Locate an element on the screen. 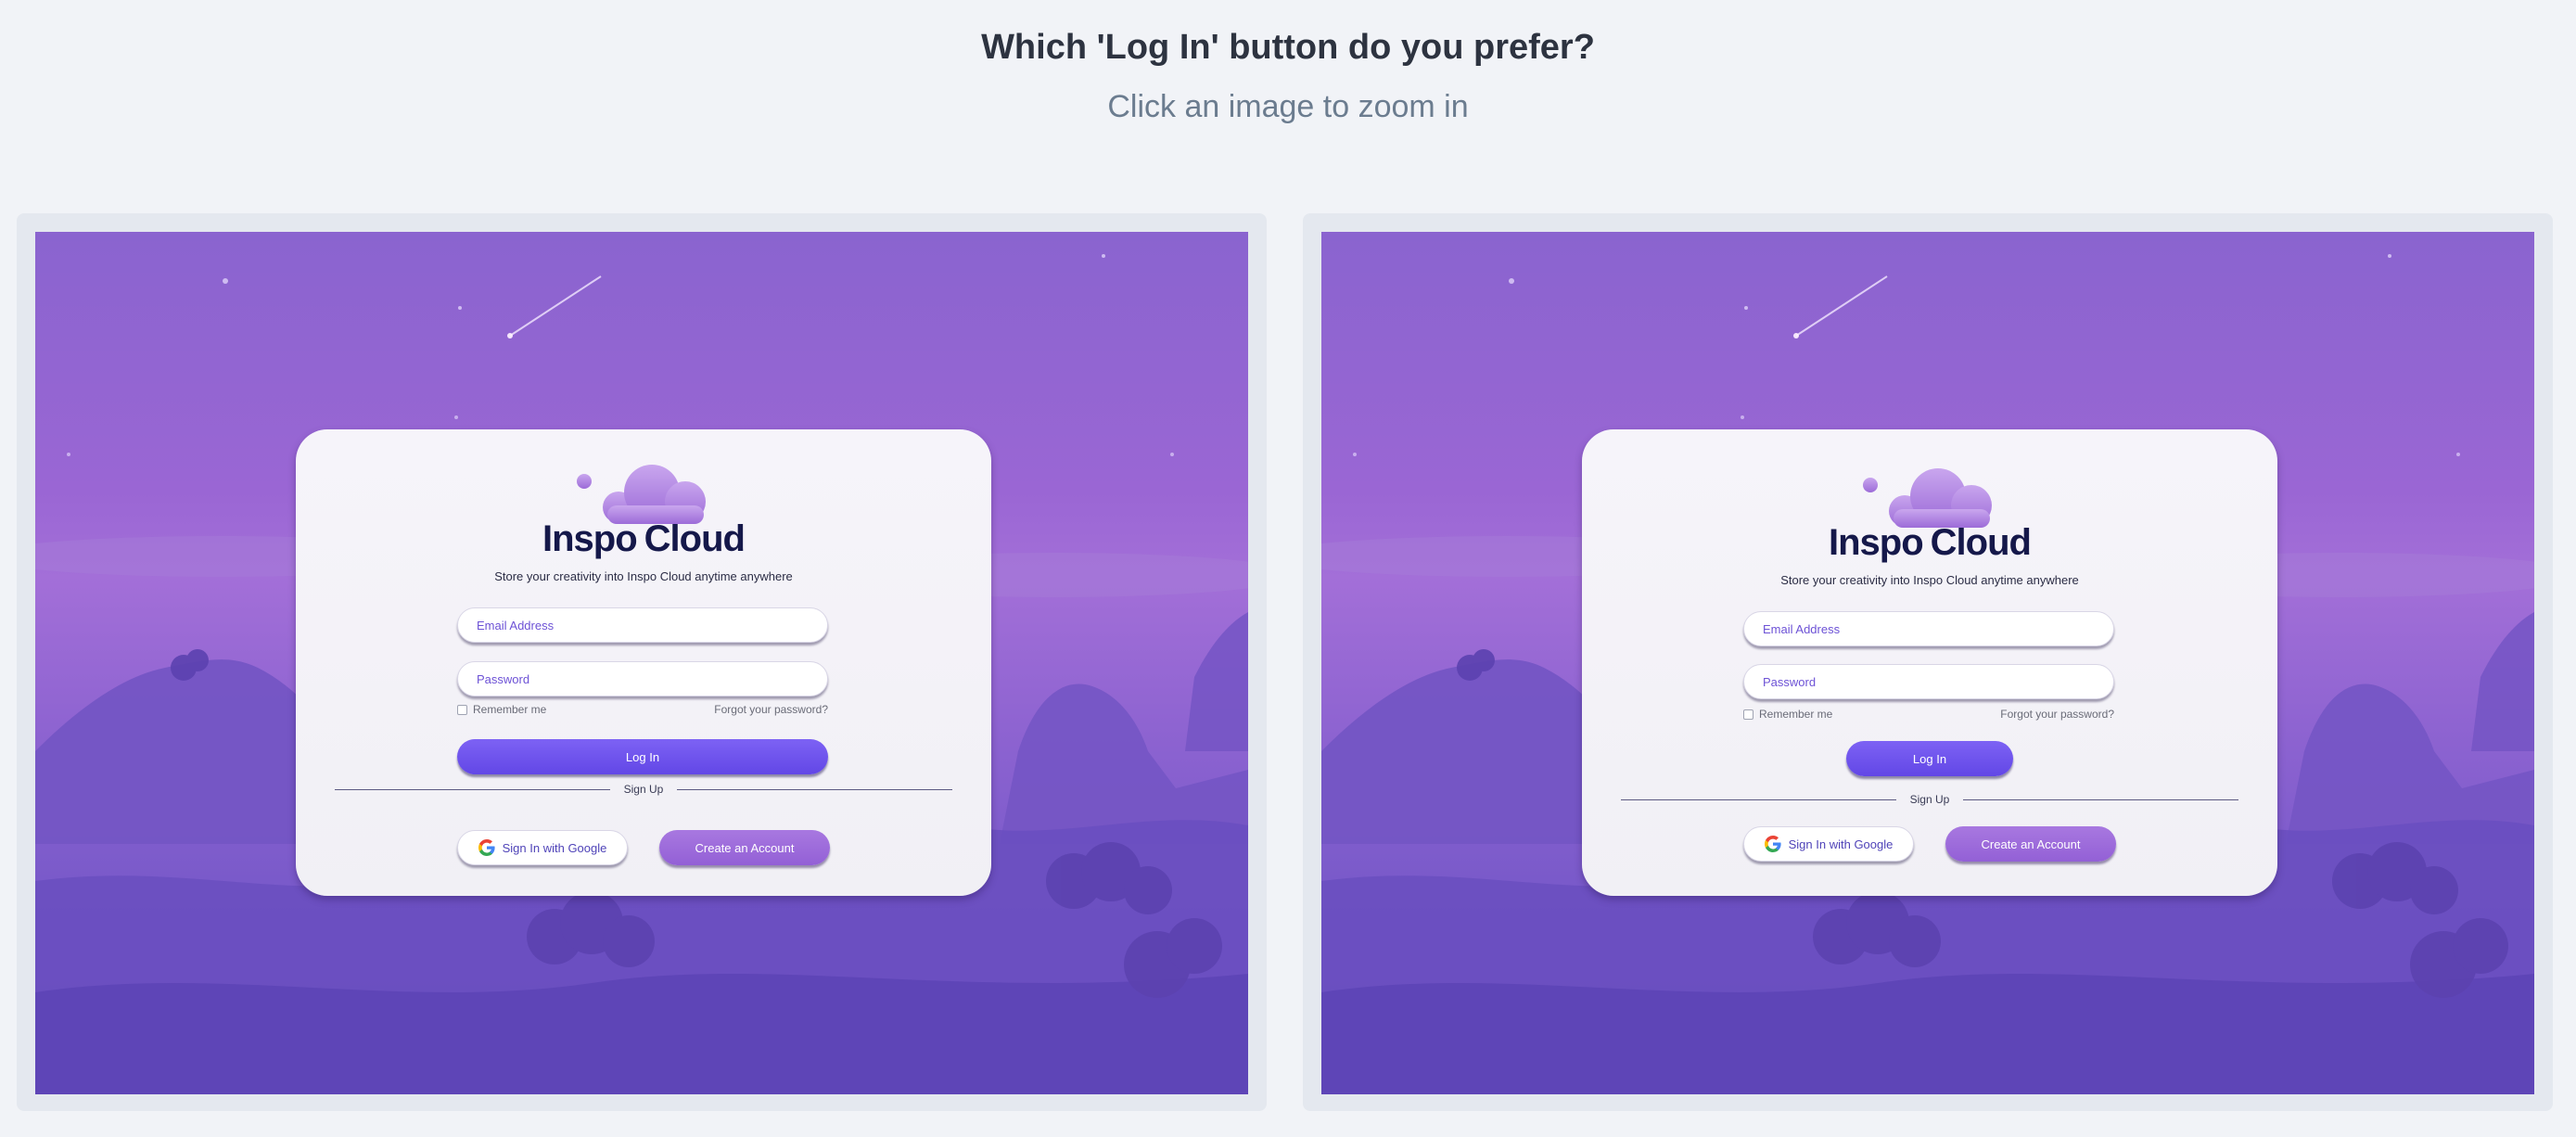  page-subtitle: Click an image to zoom in is located at coordinates (1288, 107).